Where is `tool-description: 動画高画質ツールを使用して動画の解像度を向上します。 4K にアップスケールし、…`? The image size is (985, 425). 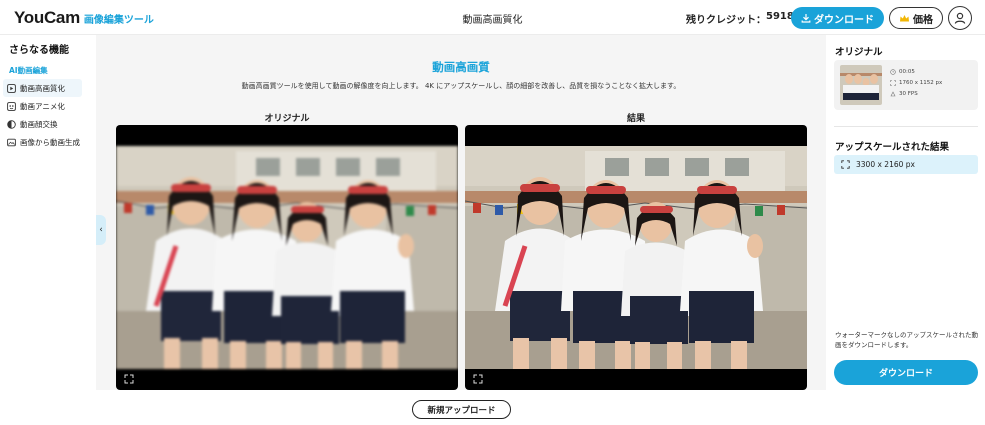 tool-description: 動画高画質ツールを使用して動画の解像度を向上します。 4K にアップスケールし、… is located at coordinates (461, 86).